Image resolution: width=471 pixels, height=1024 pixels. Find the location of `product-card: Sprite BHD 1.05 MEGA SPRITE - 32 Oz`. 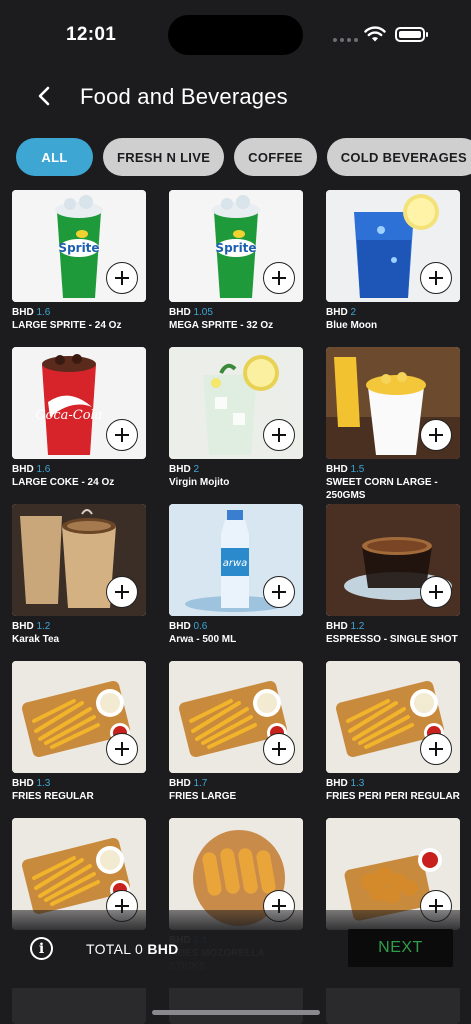

product-card: Sprite BHD 1.05 MEGA SPRITE - 32 Oz is located at coordinates (236, 268).